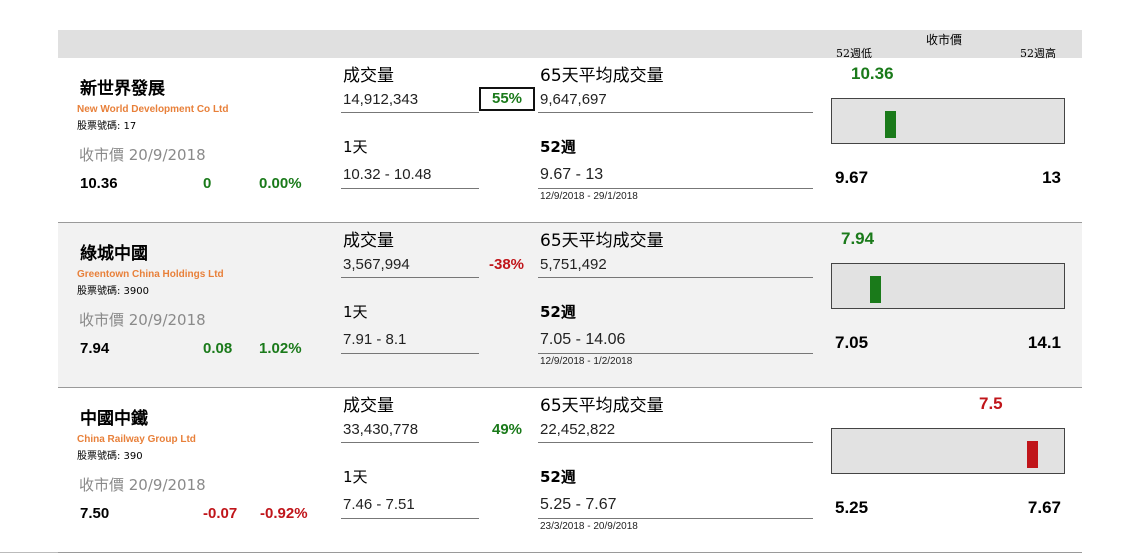  Describe the element at coordinates (507, 429) in the screenshot. I see `volume-ratio: 49%` at that location.